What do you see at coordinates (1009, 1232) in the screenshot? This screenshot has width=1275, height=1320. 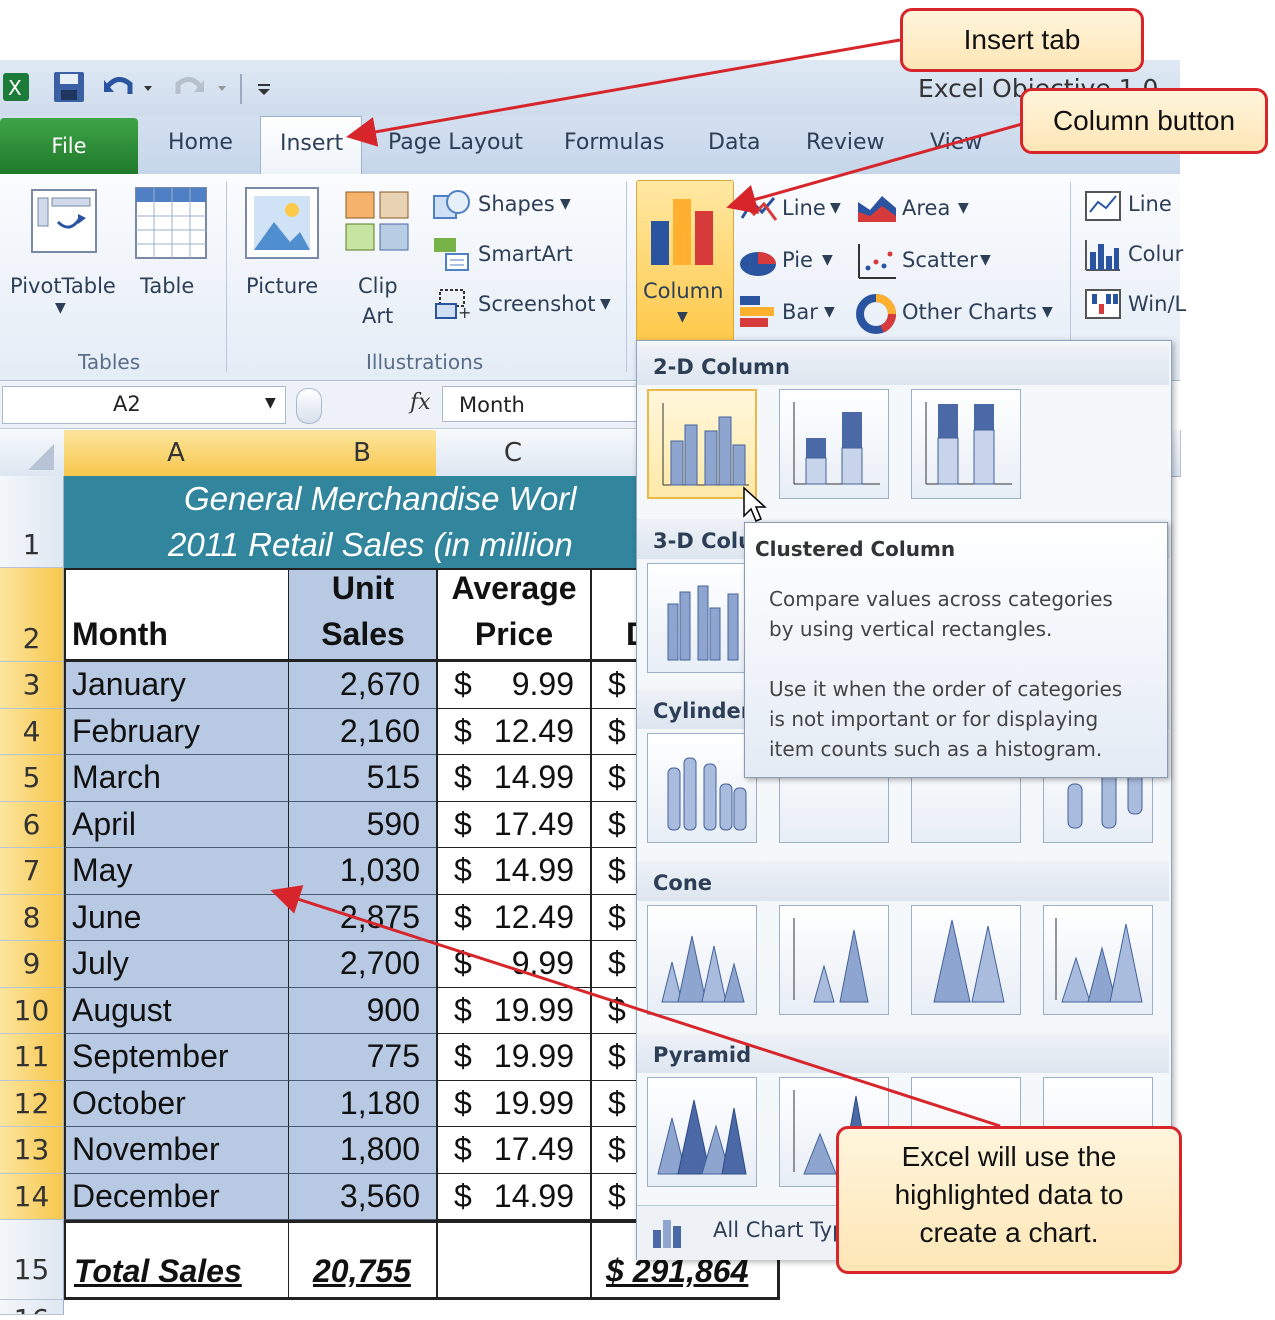 I see `highlighted-data-callout-line-3: create a chart.` at bounding box center [1009, 1232].